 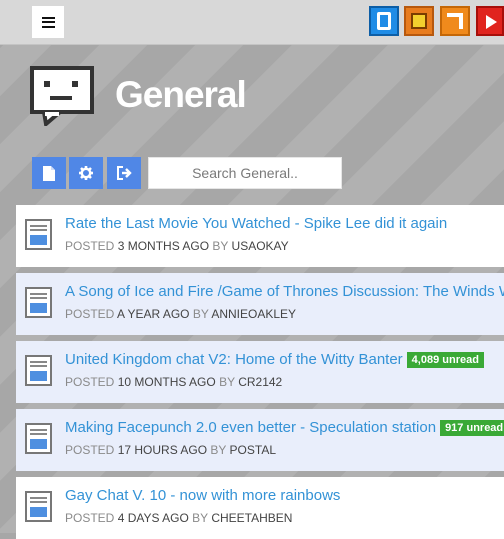 What do you see at coordinates (174, 382) in the screenshot?
I see `thread-meta: POSTED 10 MONTHS AGO BY CR2142` at bounding box center [174, 382].